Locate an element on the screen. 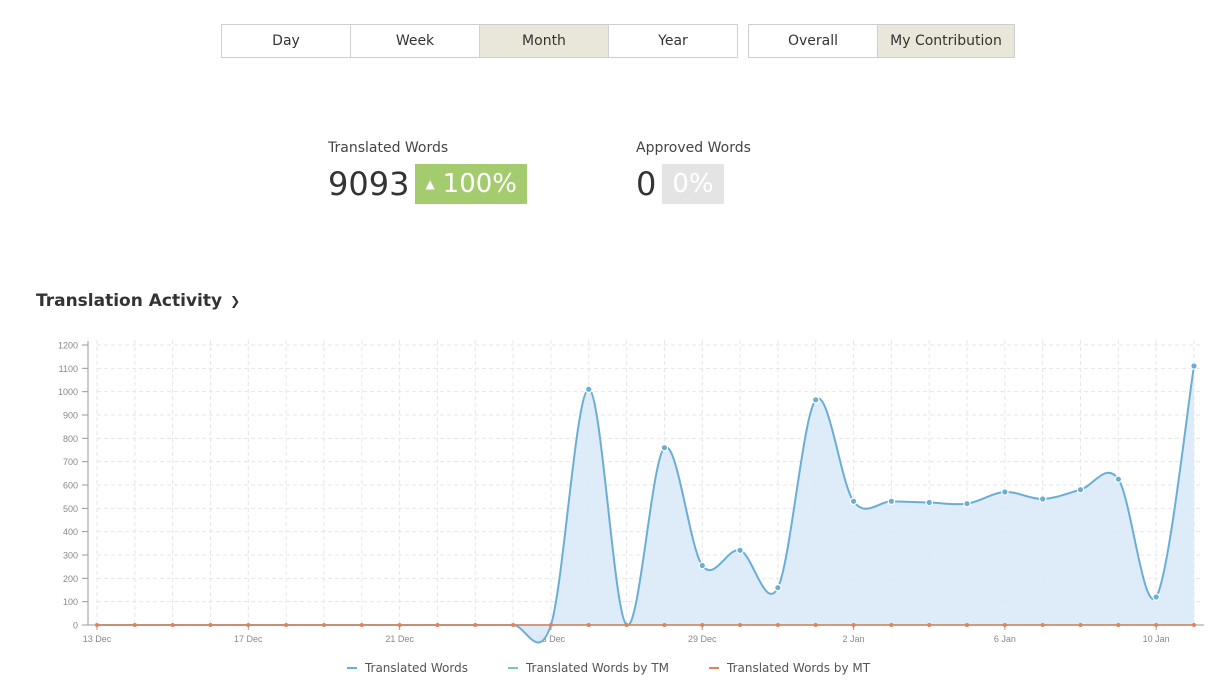 The height and width of the screenshot is (695, 1217). approved-change-badge: 0% is located at coordinates (693, 184).